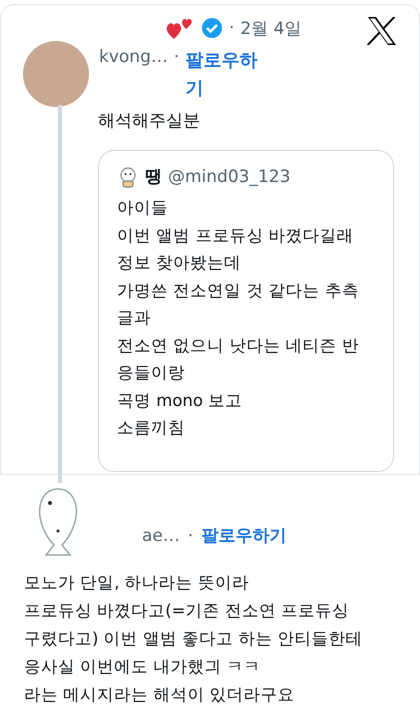  What do you see at coordinates (179, 263) in the screenshot?
I see `quoted-text-line: 정보 찾아봤는데` at bounding box center [179, 263].